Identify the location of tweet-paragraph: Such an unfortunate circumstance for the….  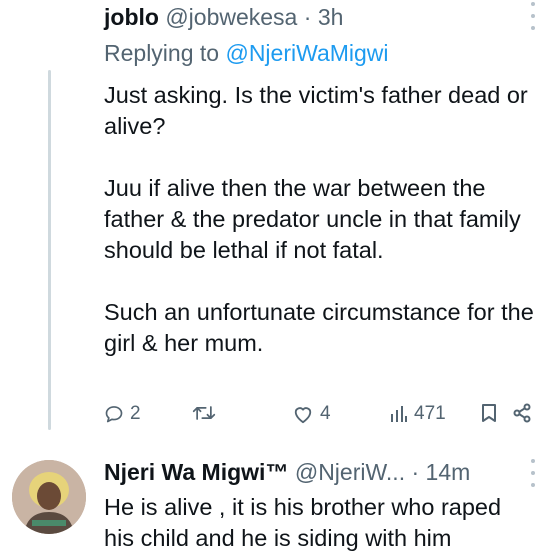
(319, 327).